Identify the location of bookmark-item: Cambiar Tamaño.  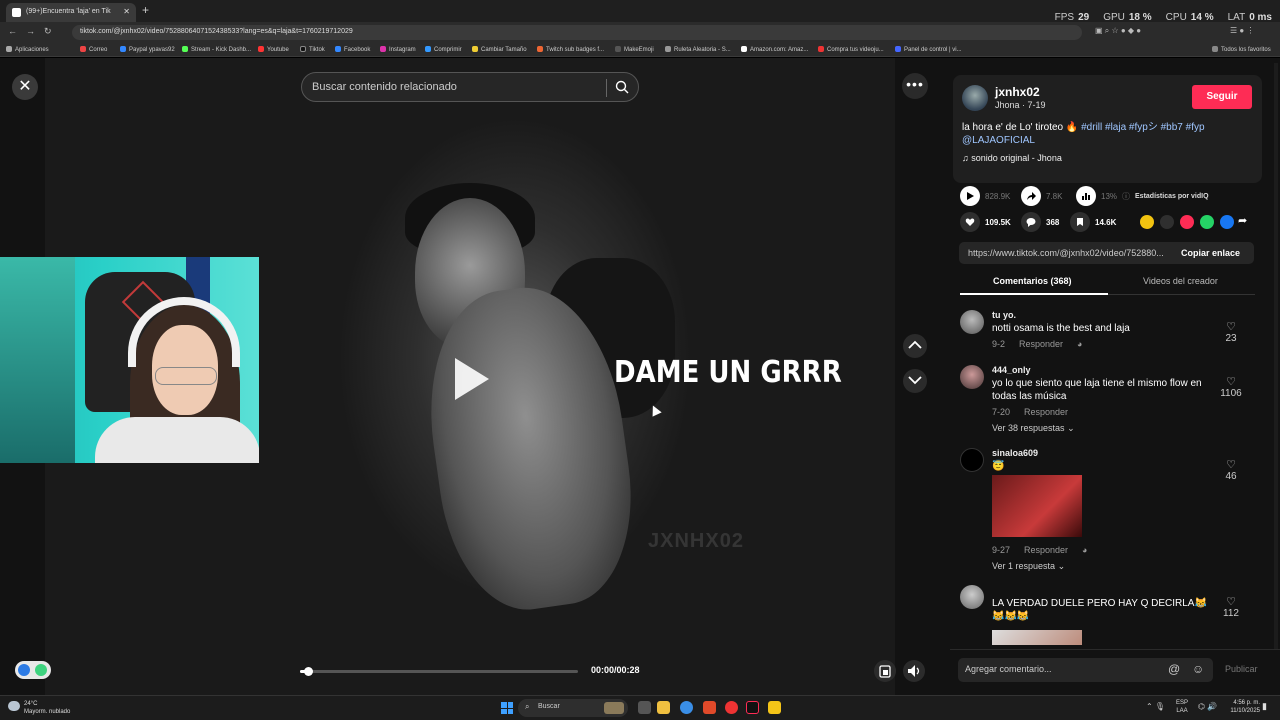
(499, 49).